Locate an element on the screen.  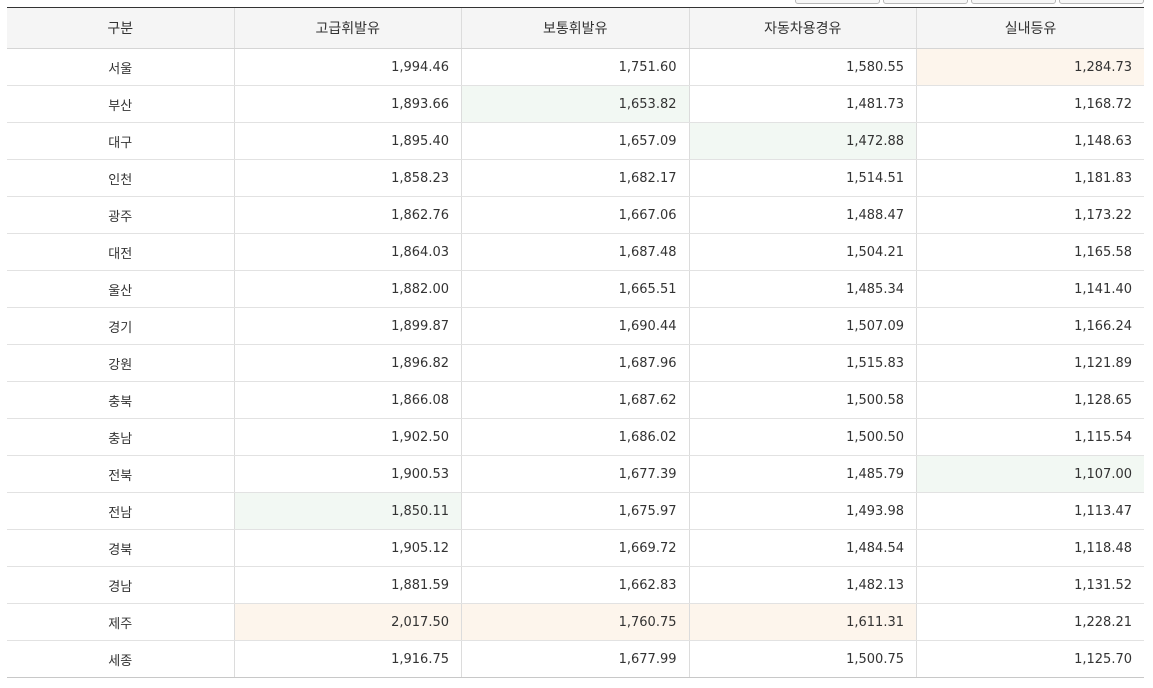
automotive-diesel-price-cell: 1,500.75 is located at coordinates (802, 659).